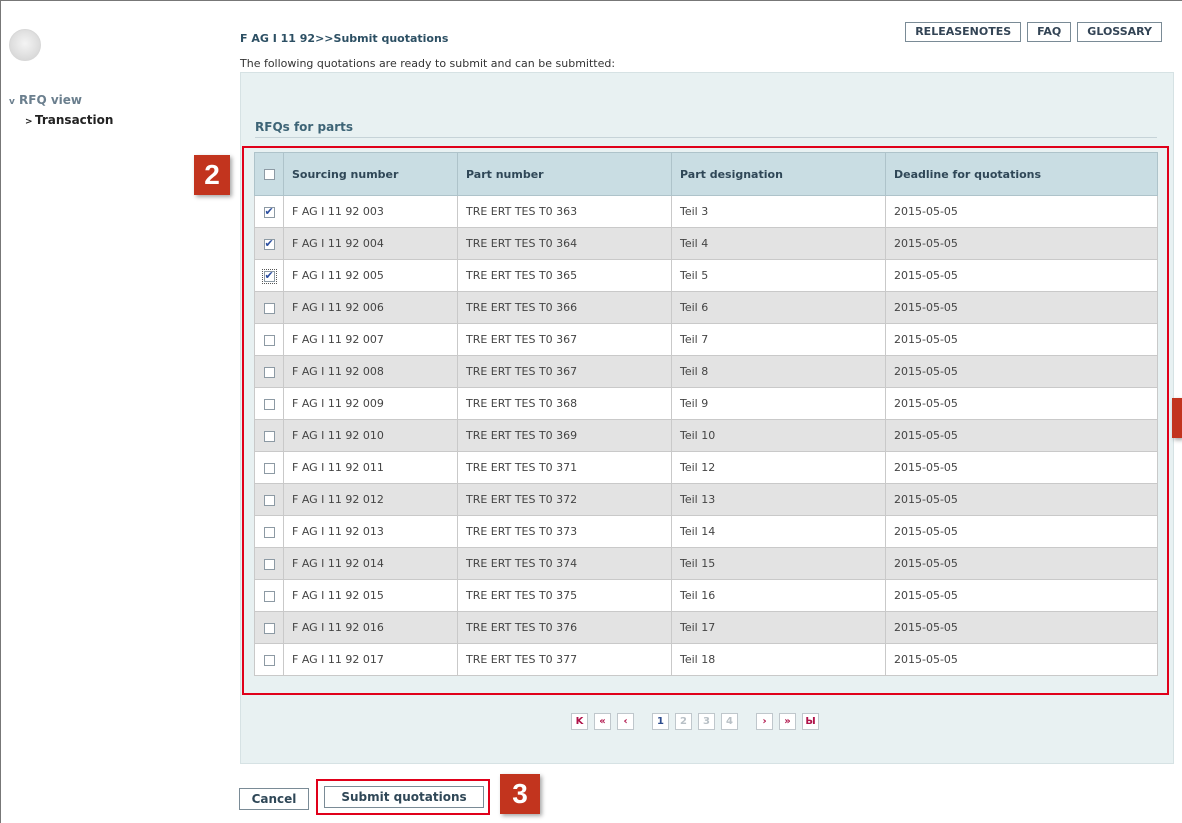  What do you see at coordinates (695, 721) in the screenshot?
I see `pagination: K « ‹ 1 2 3 4 › » Ы` at bounding box center [695, 721].